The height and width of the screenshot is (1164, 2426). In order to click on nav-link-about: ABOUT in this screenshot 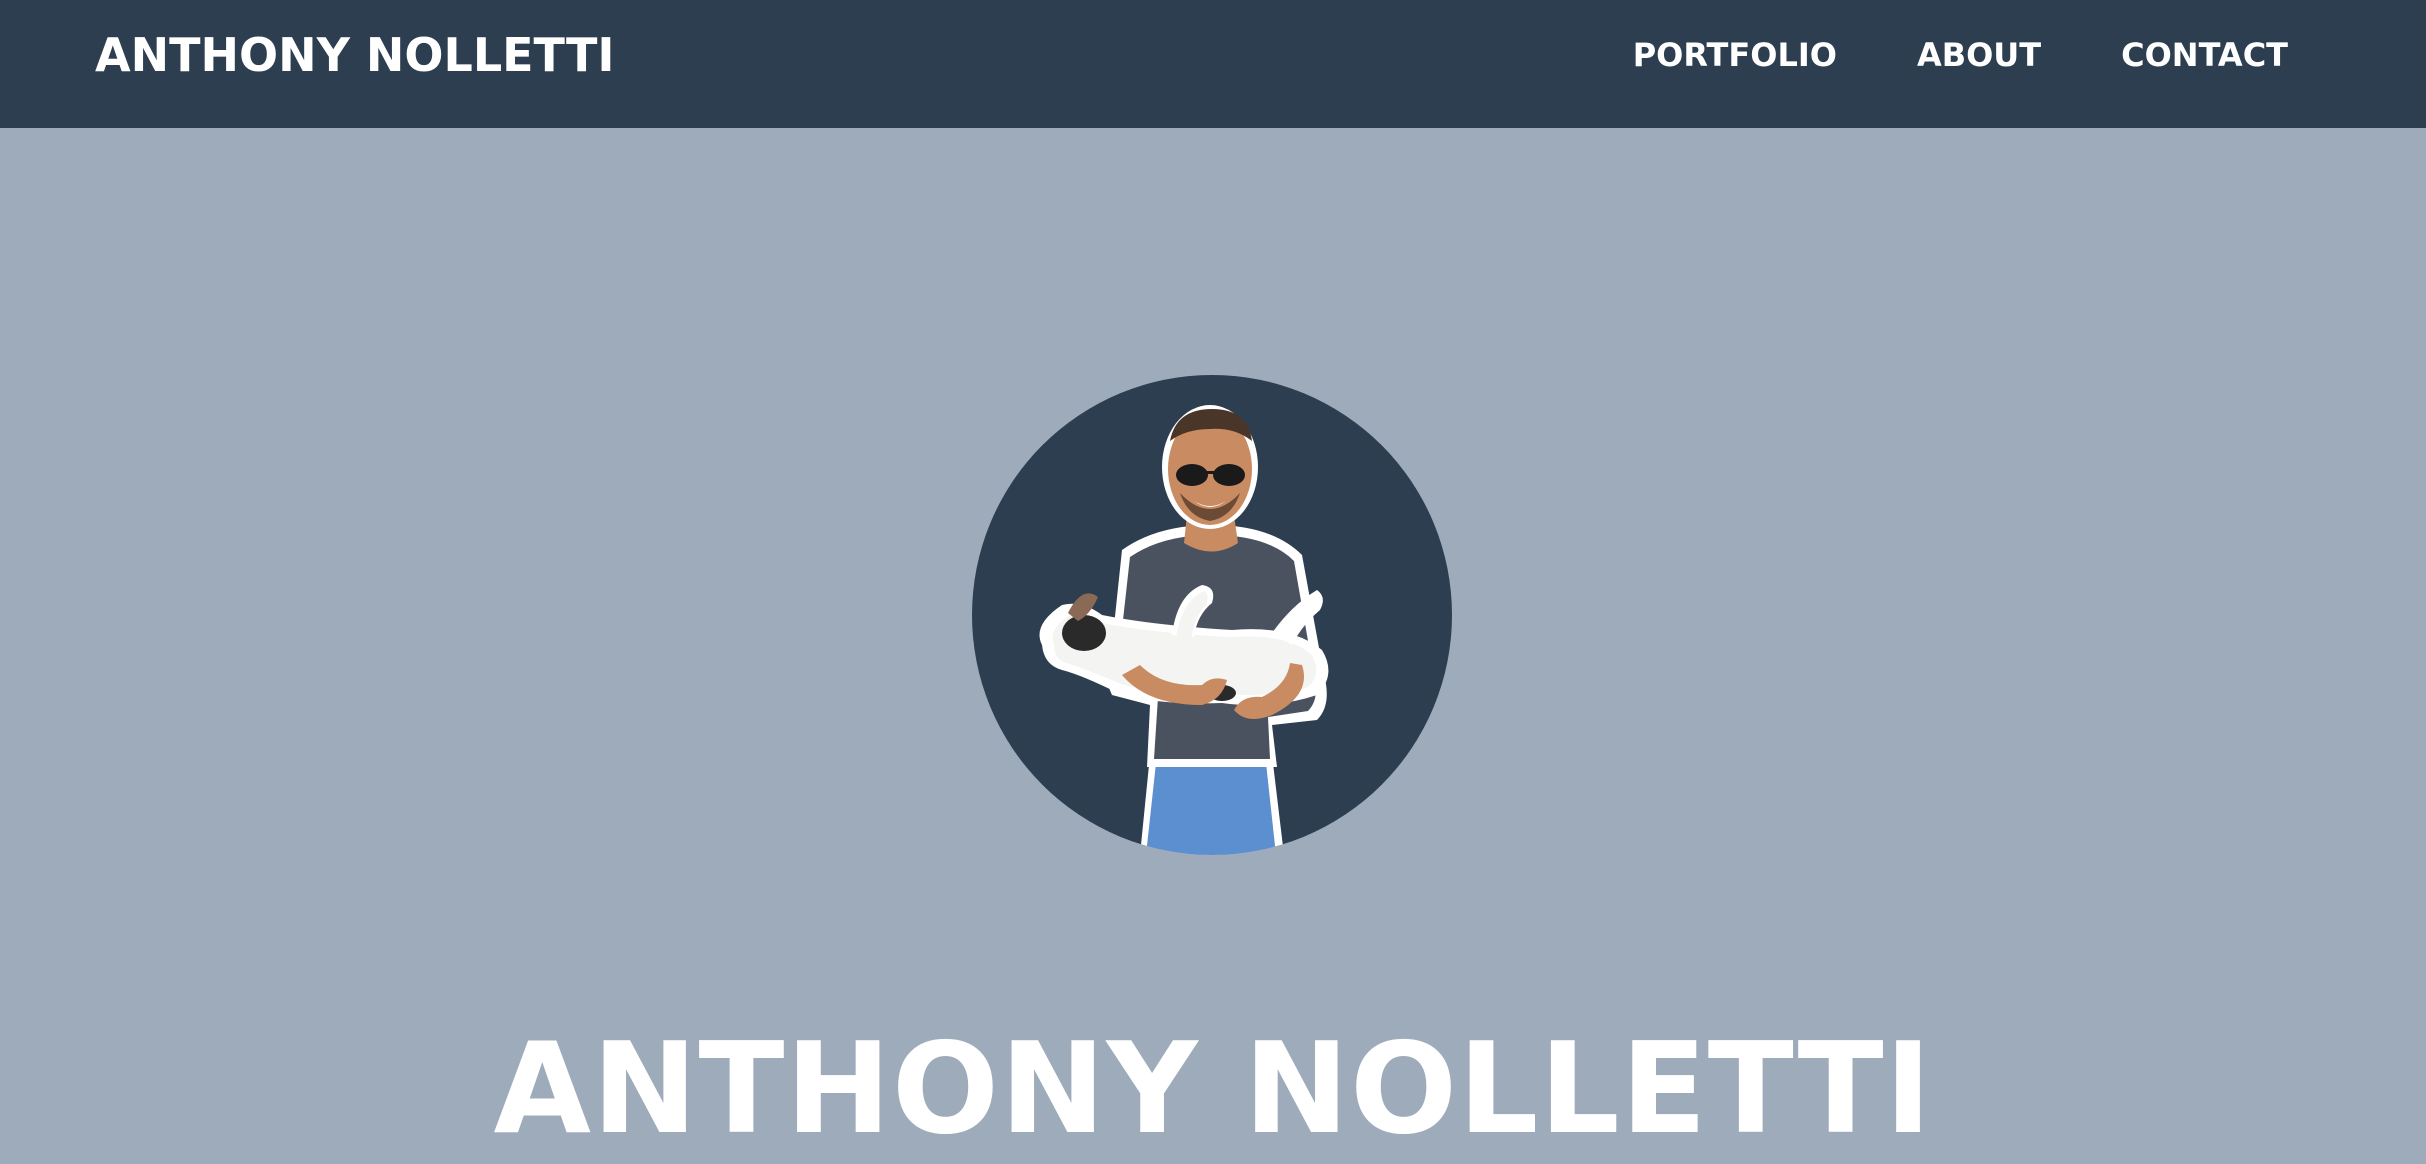, I will do `click(1979, 55)`.